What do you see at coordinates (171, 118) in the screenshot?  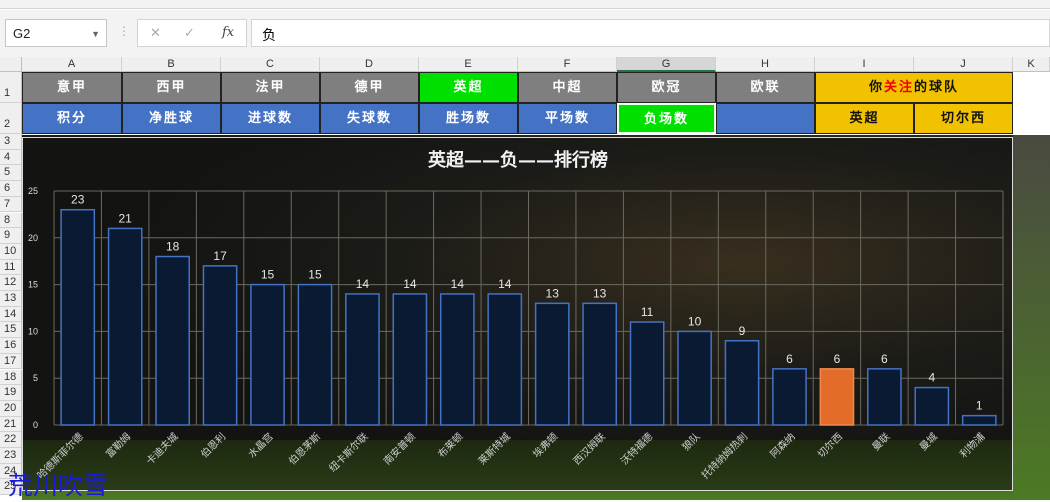 I see `stat-cell-1: 净胜球` at bounding box center [171, 118].